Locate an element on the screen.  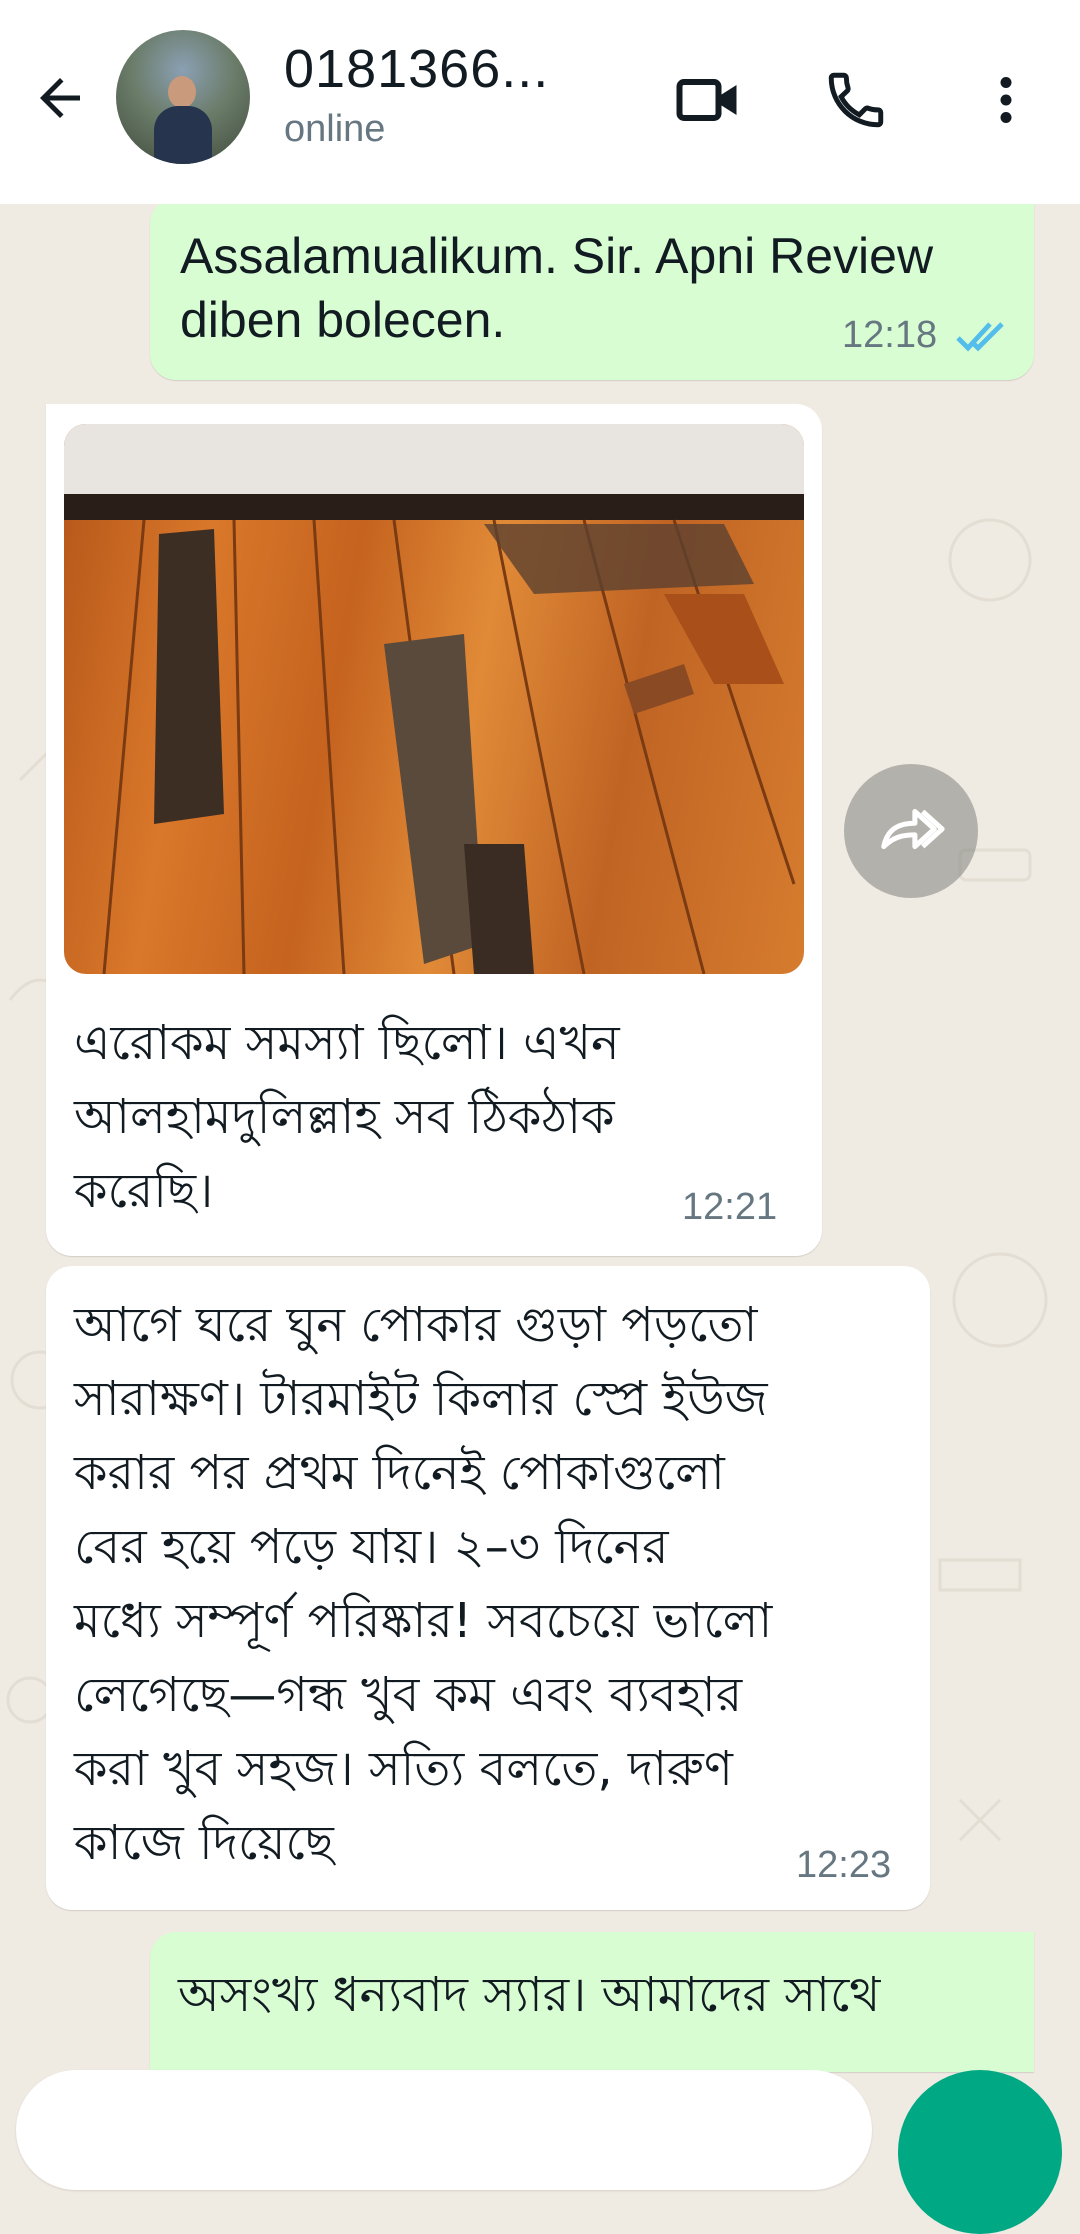
message-text-line: করার পর প্রথম দিনেই পোকাগুলো is located at coordinates (399, 1473).